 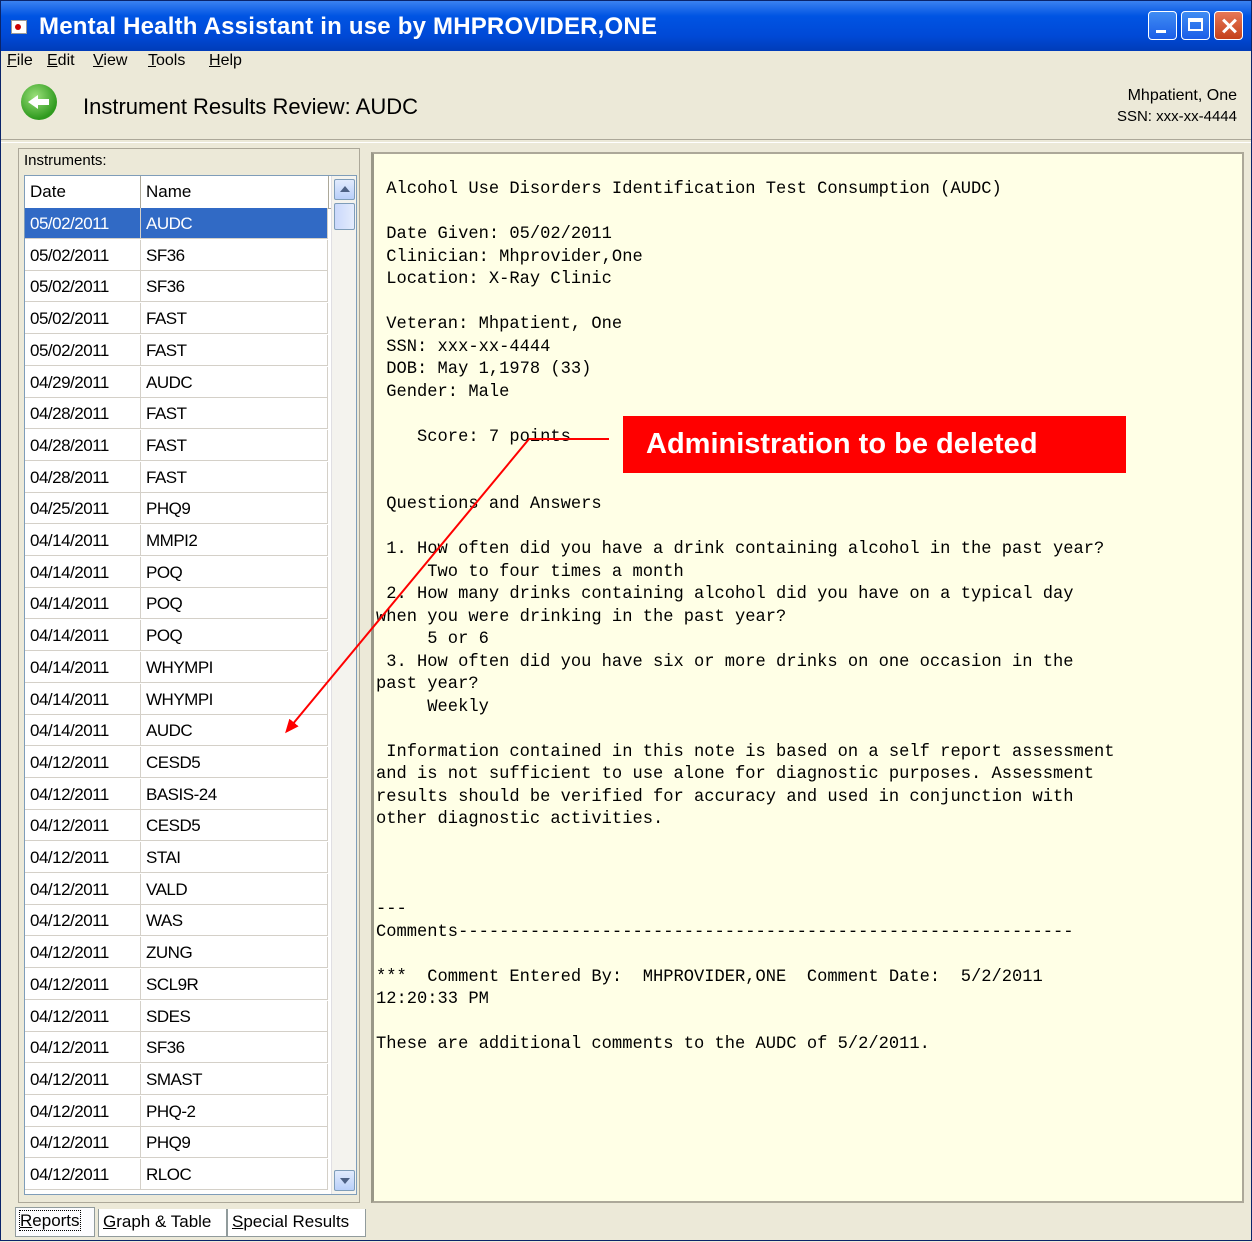 What do you see at coordinates (19, 27) in the screenshot?
I see `app-icon` at bounding box center [19, 27].